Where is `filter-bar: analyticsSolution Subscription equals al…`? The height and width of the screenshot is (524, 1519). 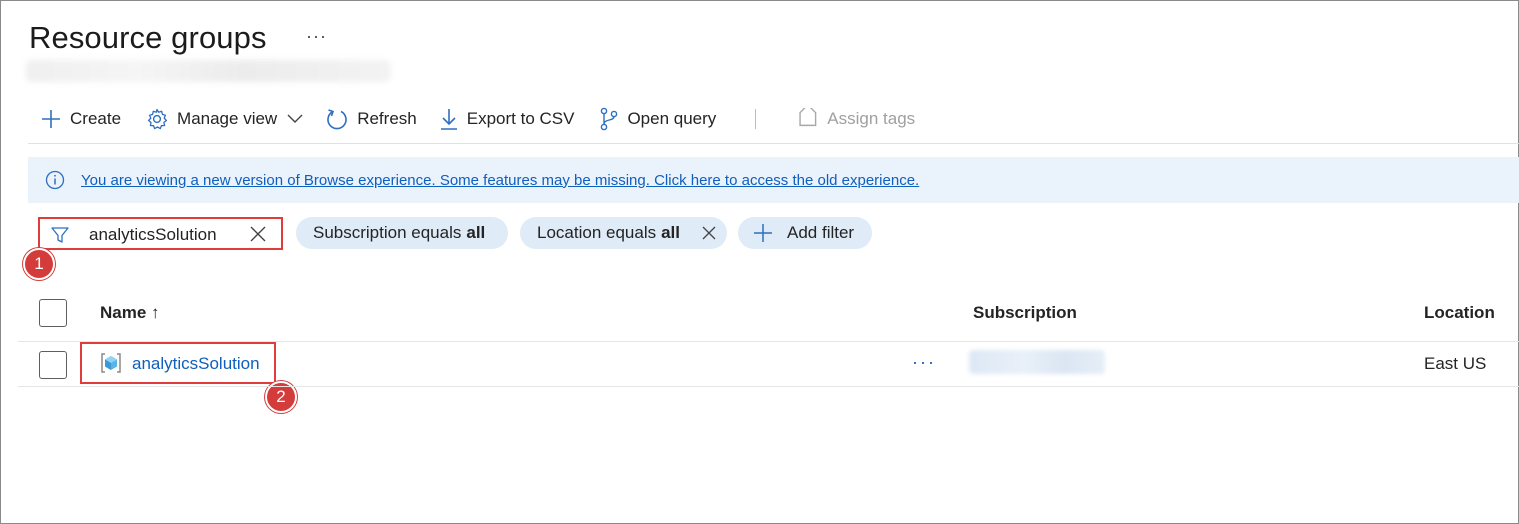 filter-bar: analyticsSolution Subscription equals al… is located at coordinates (759, 233).